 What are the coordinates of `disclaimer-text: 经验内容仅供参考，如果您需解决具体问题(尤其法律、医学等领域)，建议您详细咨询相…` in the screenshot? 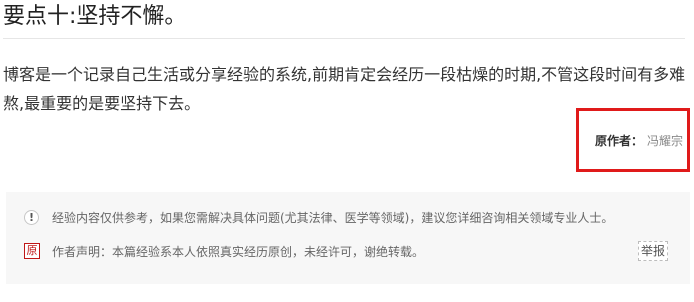 It's located at (333, 218).